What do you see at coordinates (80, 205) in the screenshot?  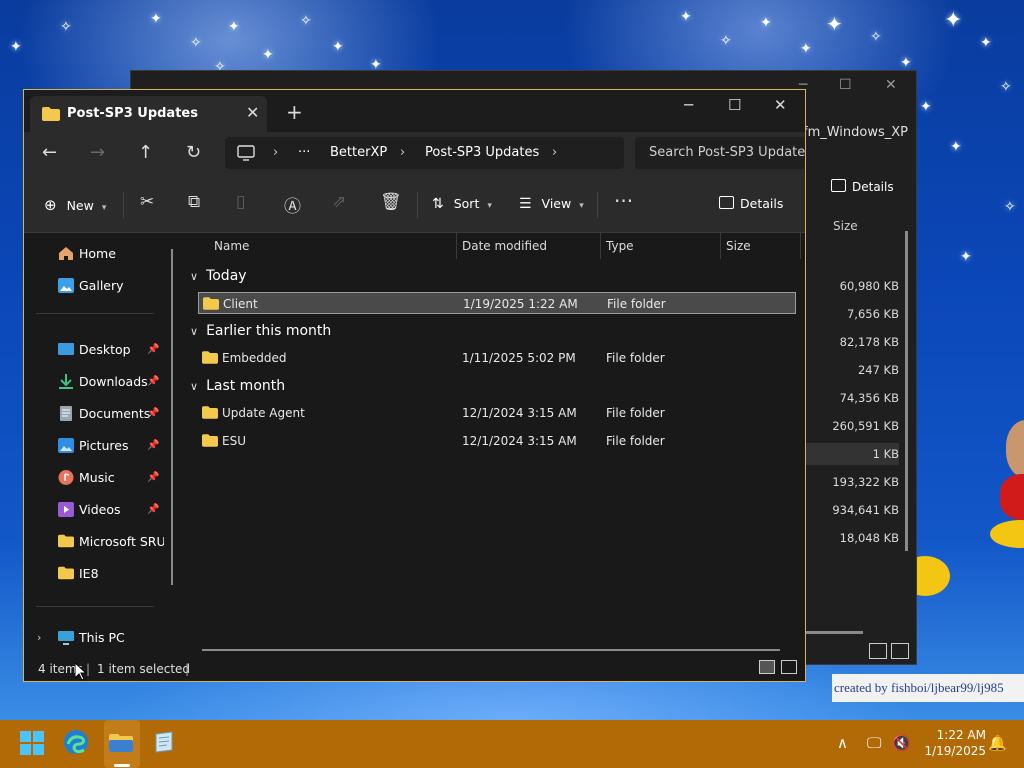 I see `new-button-label: New` at bounding box center [80, 205].